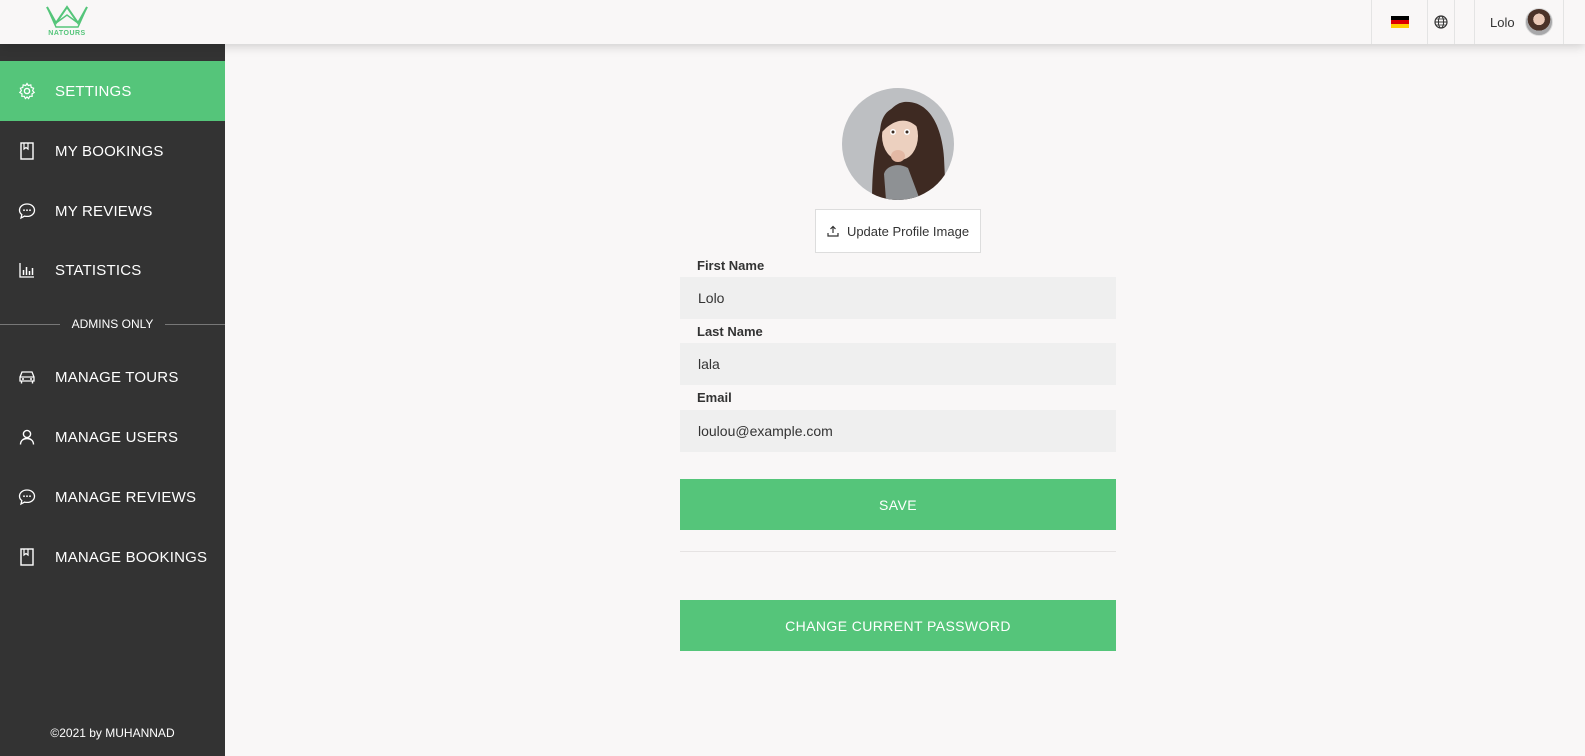  I want to click on user-name: Lolo, so click(1502, 22).